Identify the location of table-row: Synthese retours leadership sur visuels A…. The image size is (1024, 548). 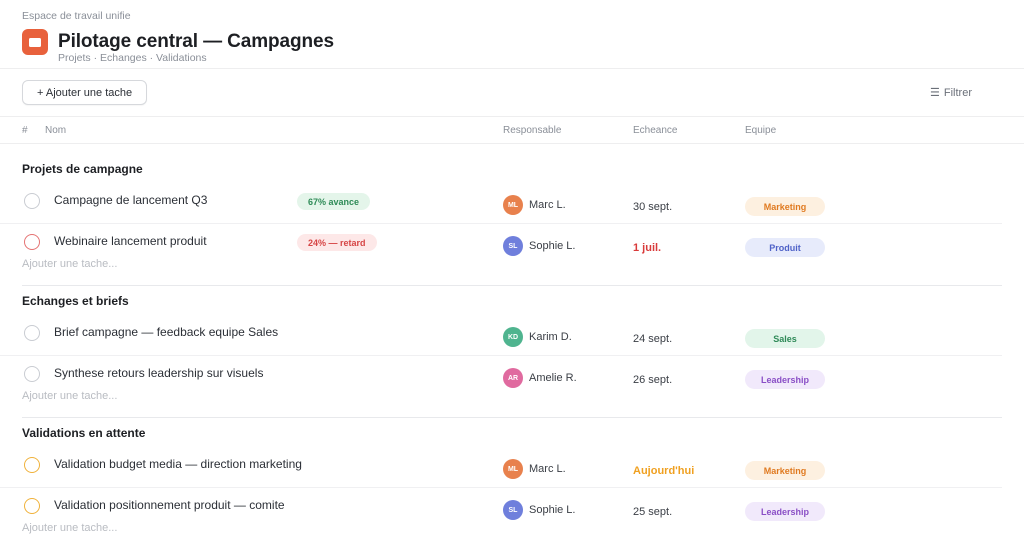
(501, 376).